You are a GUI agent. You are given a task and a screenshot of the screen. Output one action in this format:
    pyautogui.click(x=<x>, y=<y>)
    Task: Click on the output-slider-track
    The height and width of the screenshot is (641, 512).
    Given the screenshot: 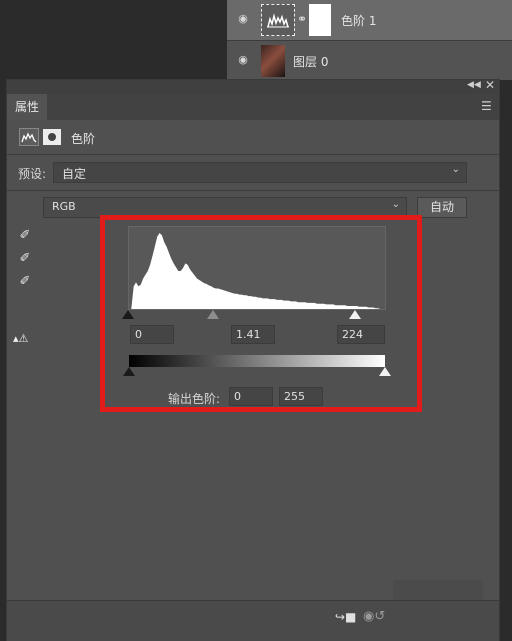 What is the action you would take?
    pyautogui.click(x=257, y=372)
    